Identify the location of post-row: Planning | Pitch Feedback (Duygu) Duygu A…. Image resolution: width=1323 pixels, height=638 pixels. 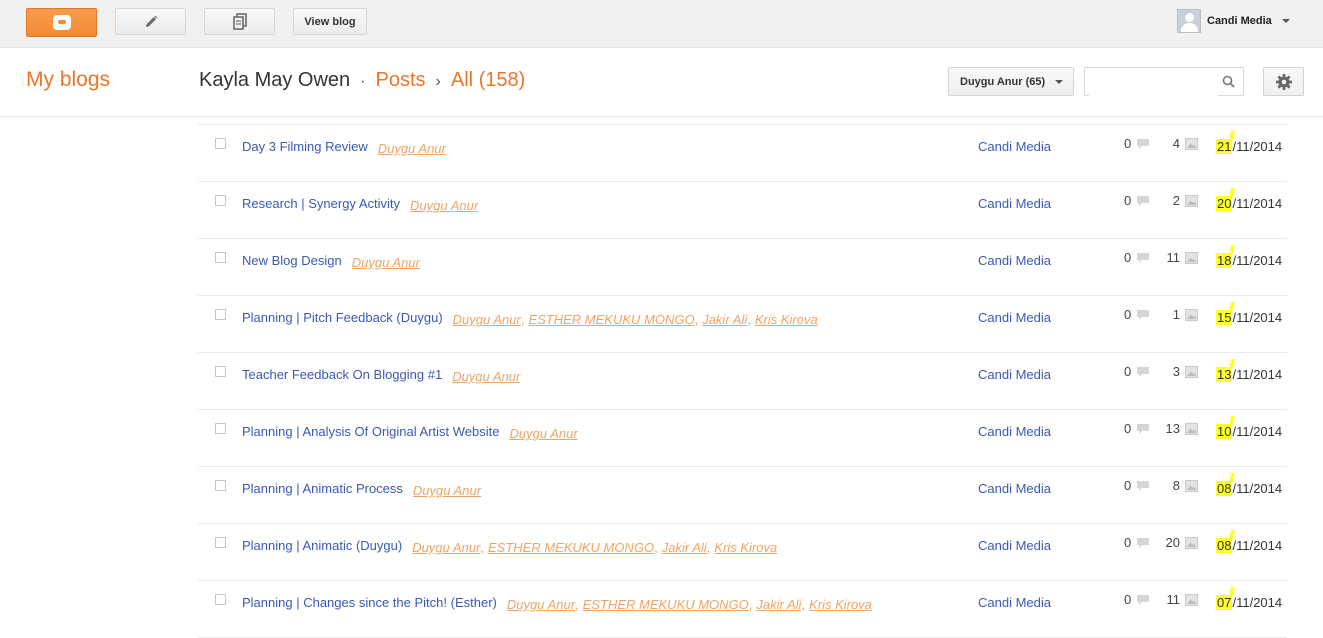
(742, 324).